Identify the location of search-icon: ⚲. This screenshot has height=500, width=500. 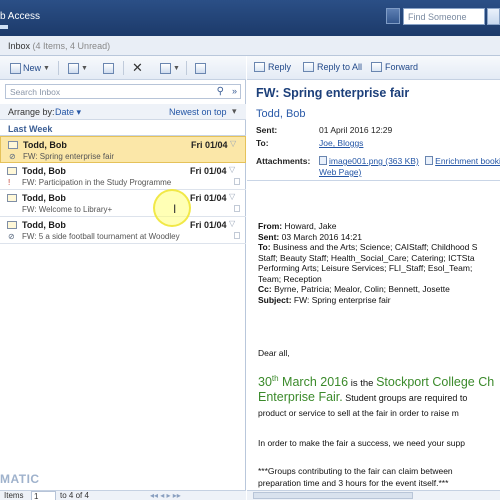
(220, 91).